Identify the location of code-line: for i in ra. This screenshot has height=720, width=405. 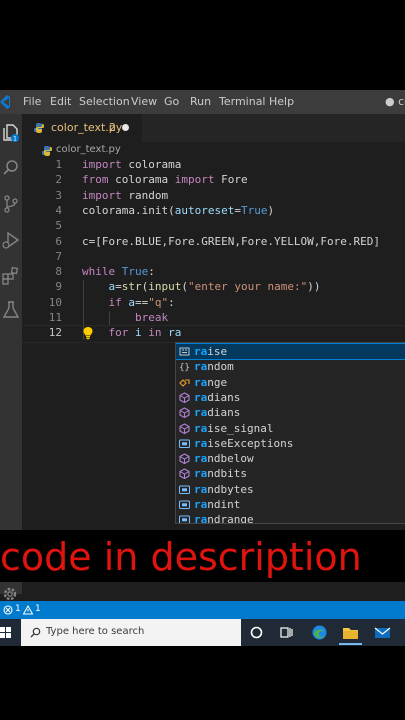
(132, 333).